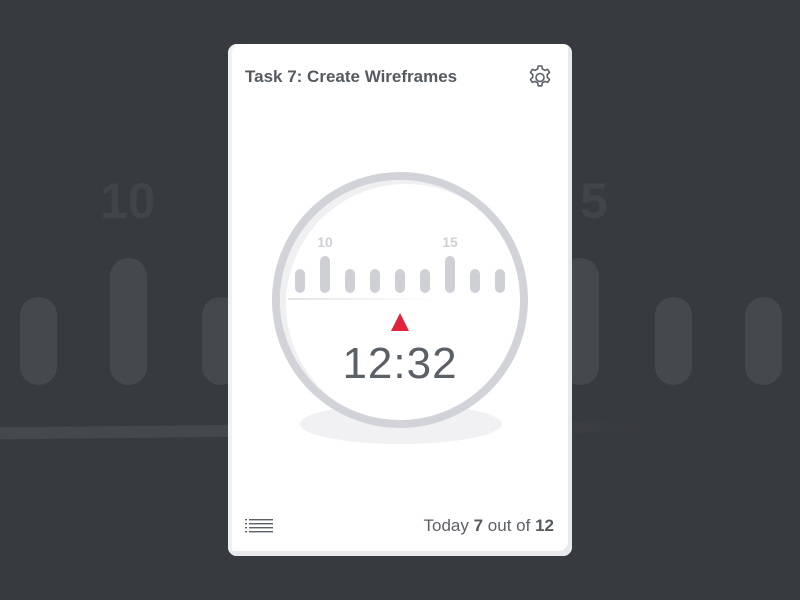  Describe the element at coordinates (128, 201) in the screenshot. I see `background-label: 10` at that location.